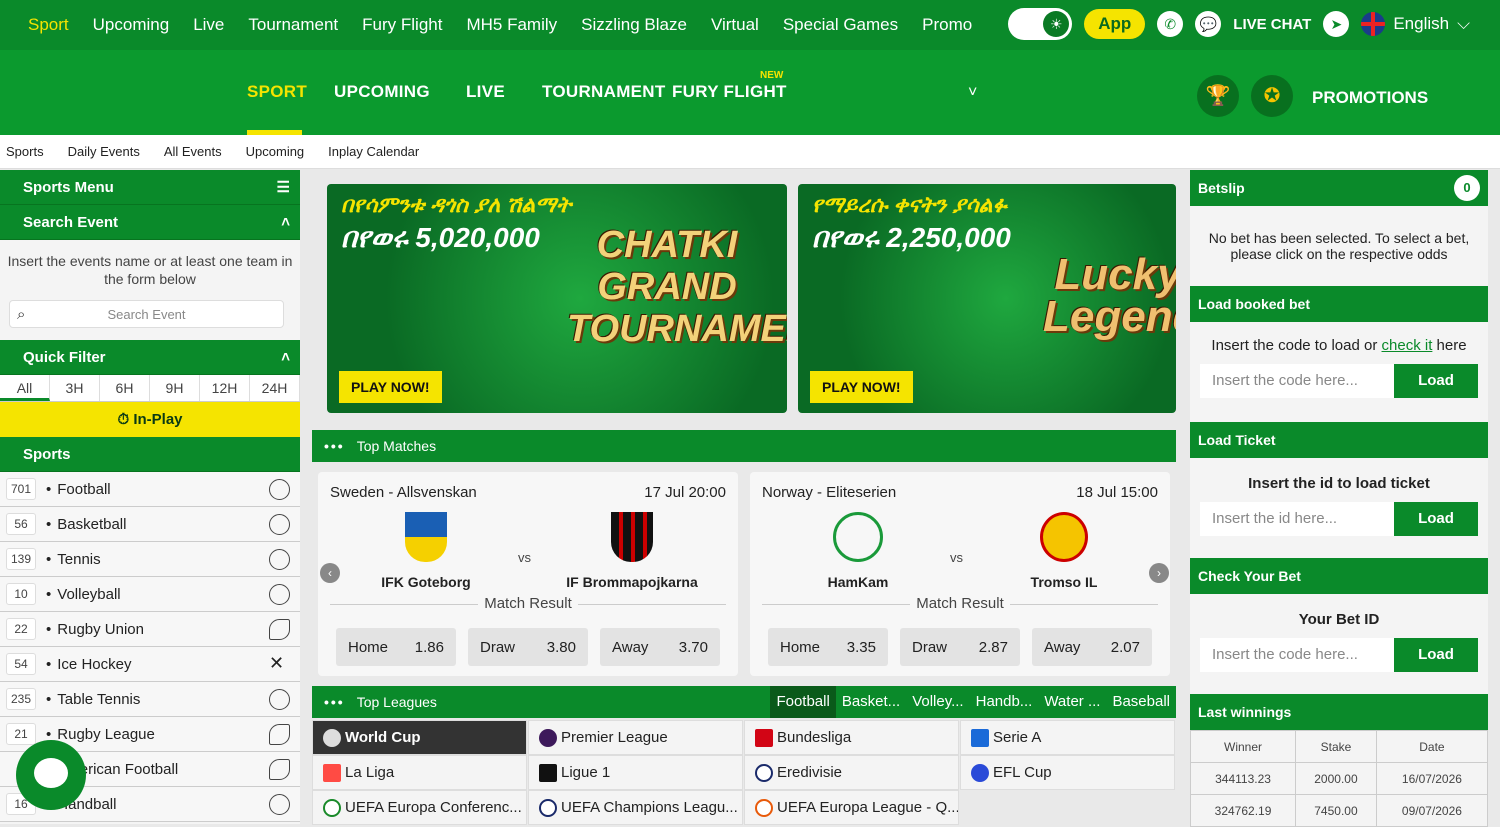 The width and height of the screenshot is (1500, 827). Describe the element at coordinates (150, 664) in the screenshot. I see `sport-row-ice-hockey: 54 Ice Hockey ✕` at that location.